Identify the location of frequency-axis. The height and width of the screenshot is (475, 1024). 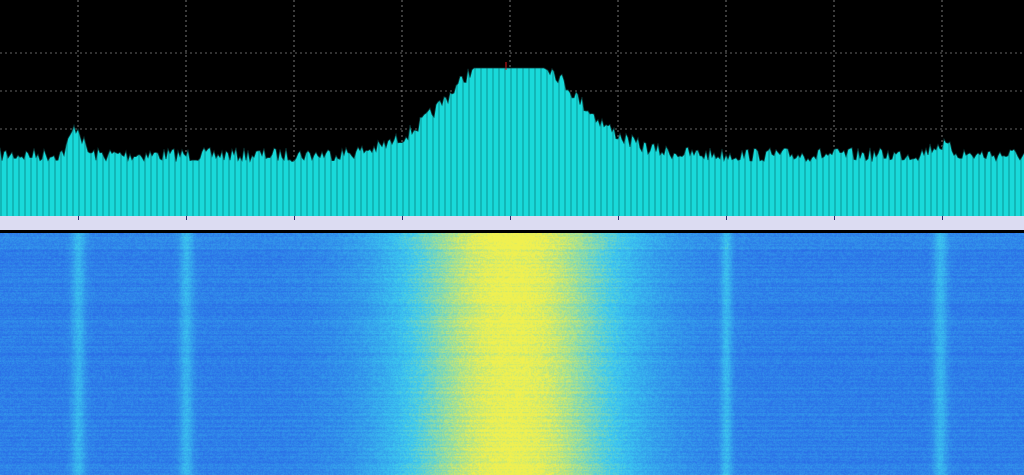
(512, 223).